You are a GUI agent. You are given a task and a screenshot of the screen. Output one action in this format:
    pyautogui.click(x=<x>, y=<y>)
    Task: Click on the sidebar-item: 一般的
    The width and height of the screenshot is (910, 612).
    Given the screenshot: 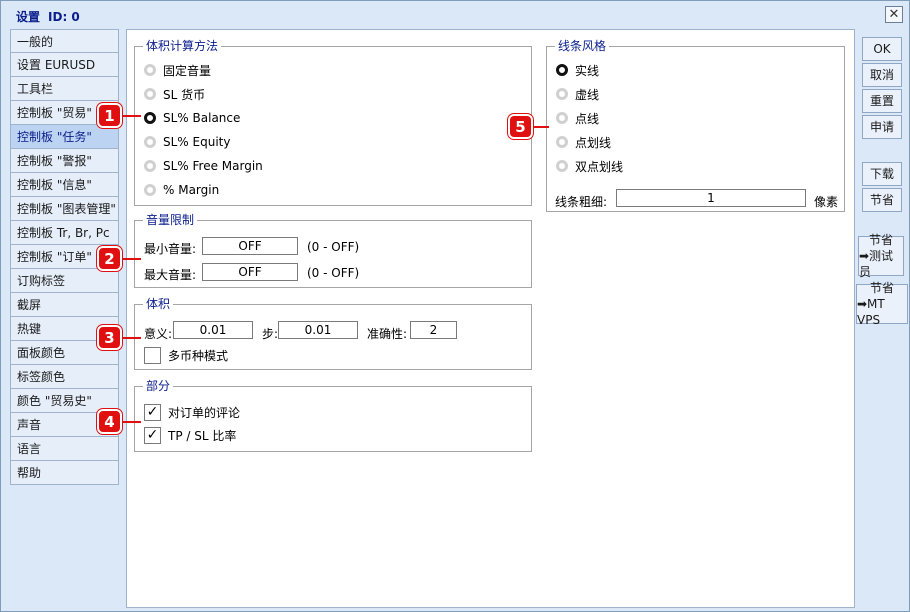 What is the action you would take?
    pyautogui.click(x=64, y=41)
    